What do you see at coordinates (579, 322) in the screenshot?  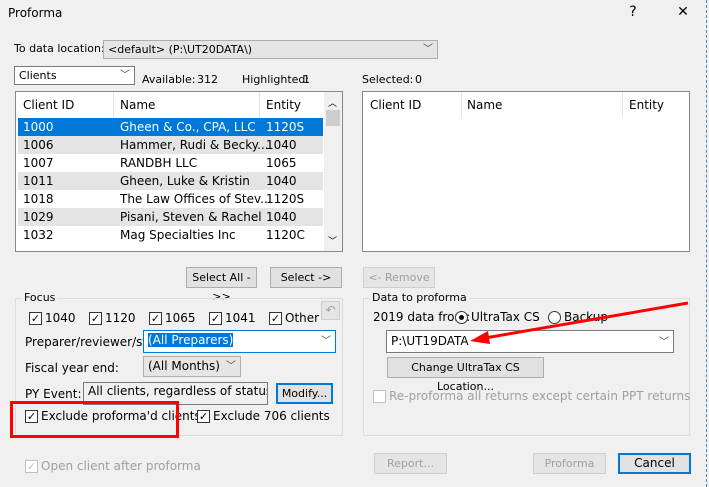 I see `annotation-arrow` at bounding box center [579, 322].